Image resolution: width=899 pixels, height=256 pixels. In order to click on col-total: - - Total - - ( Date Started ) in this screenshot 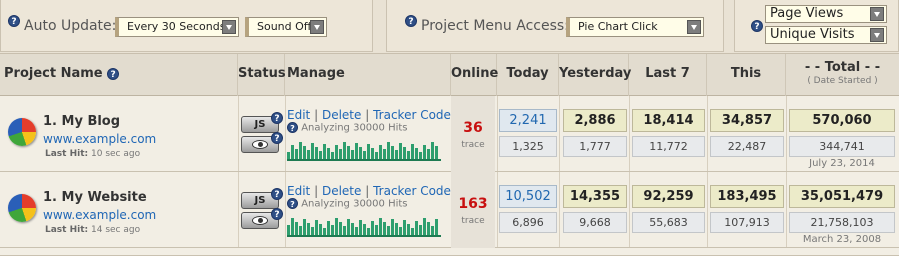, I will do `click(842, 75)`.